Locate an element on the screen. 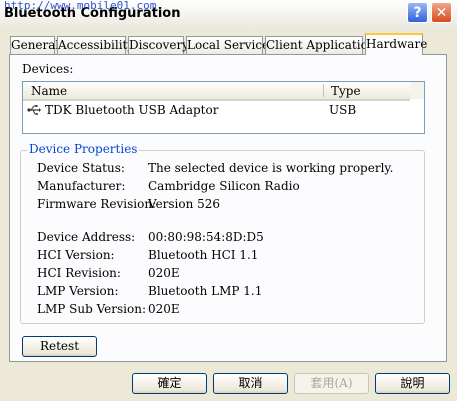 This screenshot has height=401, width=457. devices-list: Name Type TDK Bluetooth USB Adaptor USB is located at coordinates (223, 107).